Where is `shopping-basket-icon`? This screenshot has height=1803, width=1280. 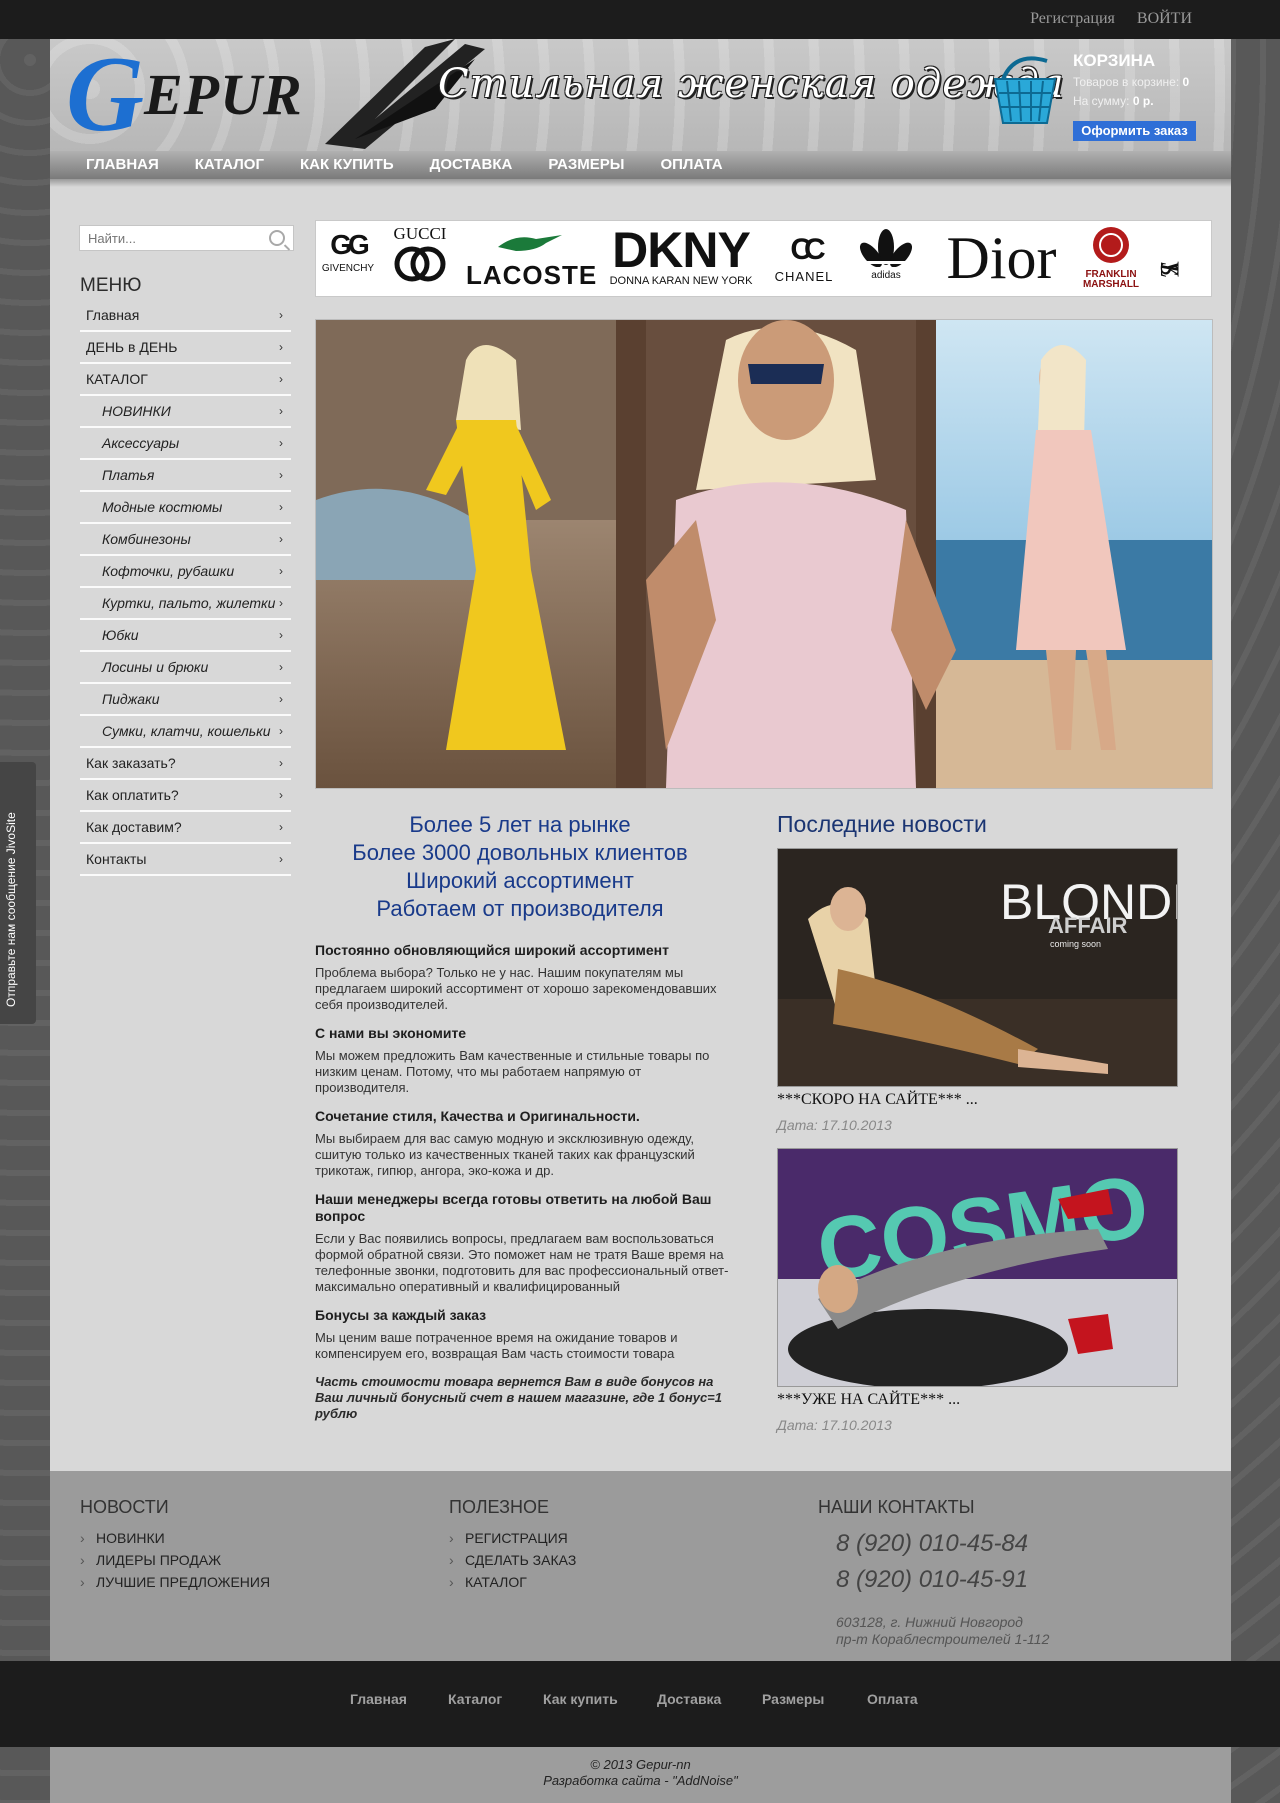 shopping-basket-icon is located at coordinates (1025, 91).